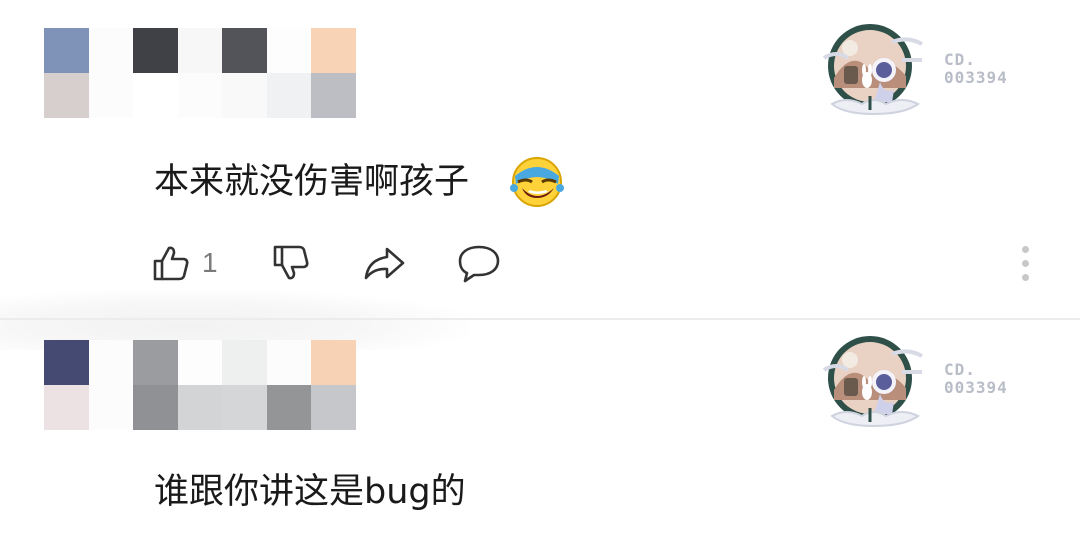 This screenshot has height=548, width=1080. I want to click on more-vertical-icon, so click(1025, 249).